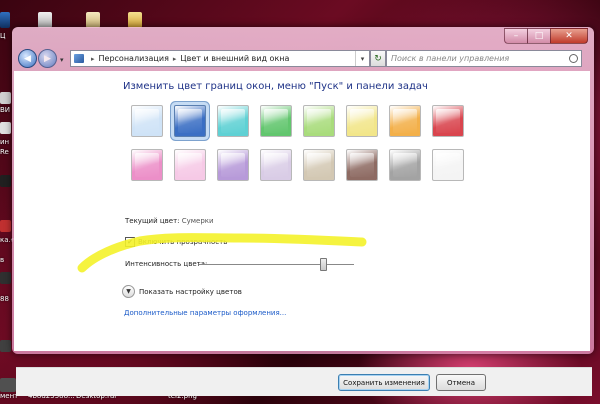 The image size is (600, 404). I want to click on breadcrumb-personalization: Персонализация, so click(134, 58).